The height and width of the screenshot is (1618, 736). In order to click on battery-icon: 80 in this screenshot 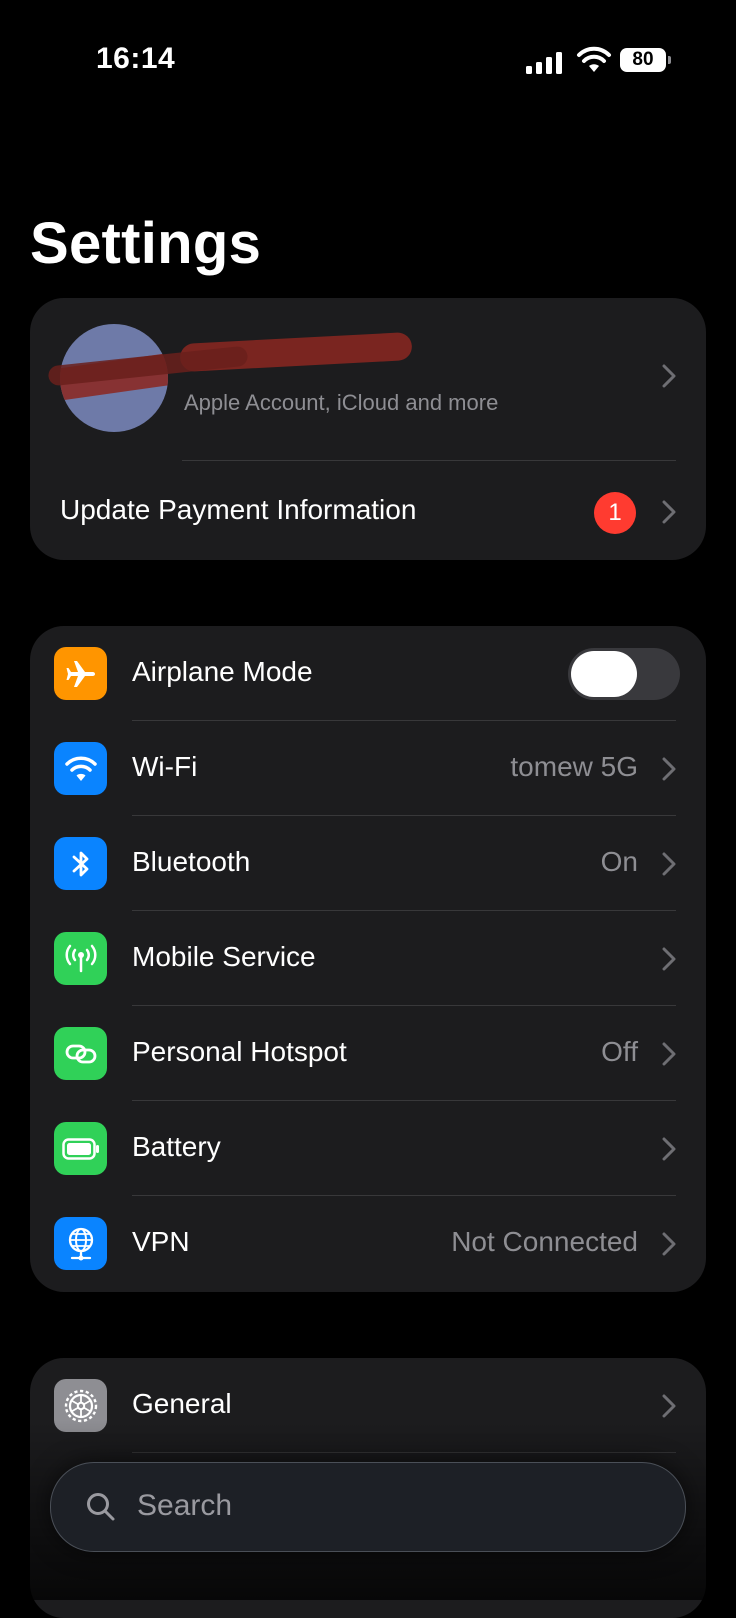, I will do `click(646, 60)`.